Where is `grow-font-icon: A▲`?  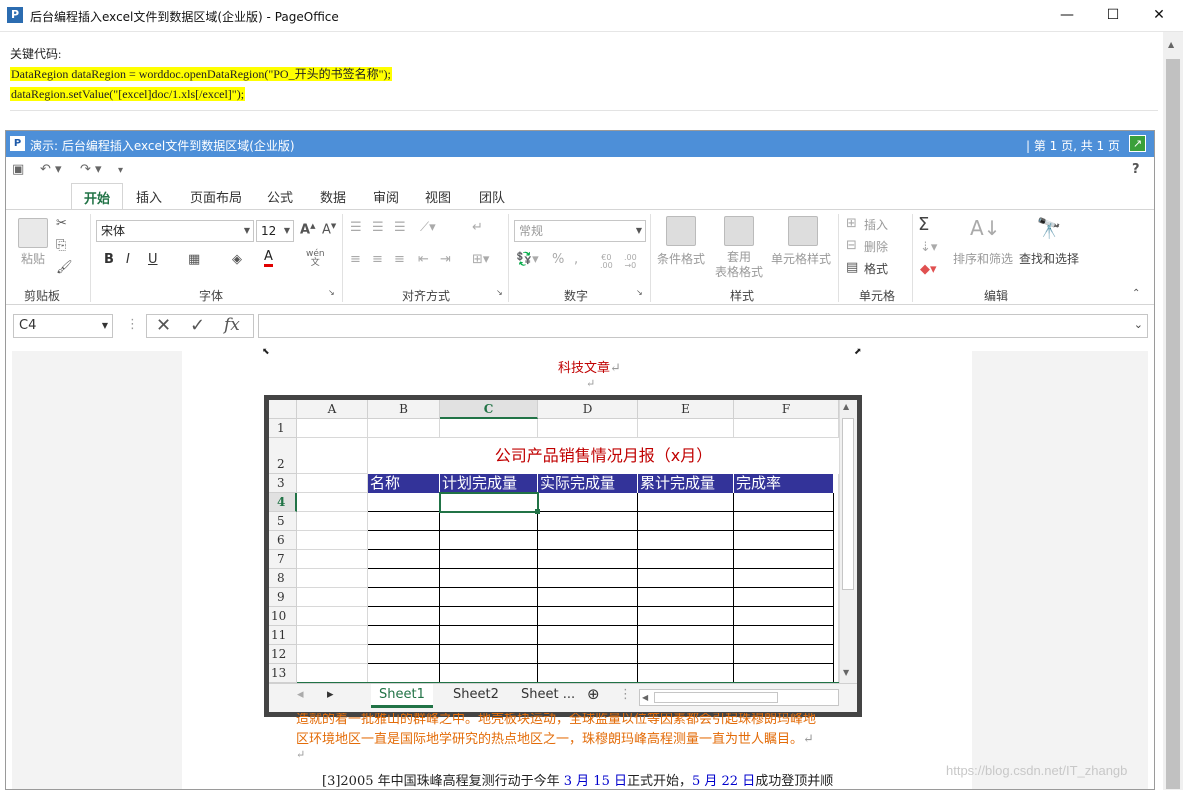
grow-font-icon: A▲ is located at coordinates (307, 229).